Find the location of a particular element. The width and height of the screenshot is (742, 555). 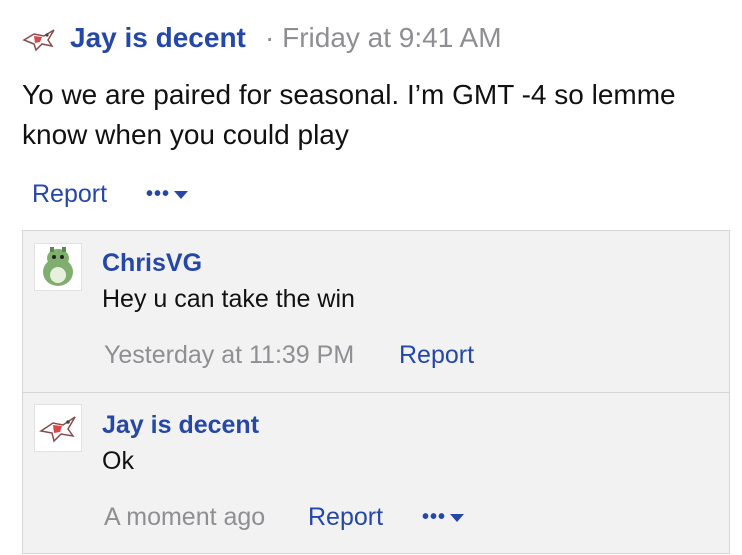

comment-more-menu: ••• is located at coordinates (443, 517).